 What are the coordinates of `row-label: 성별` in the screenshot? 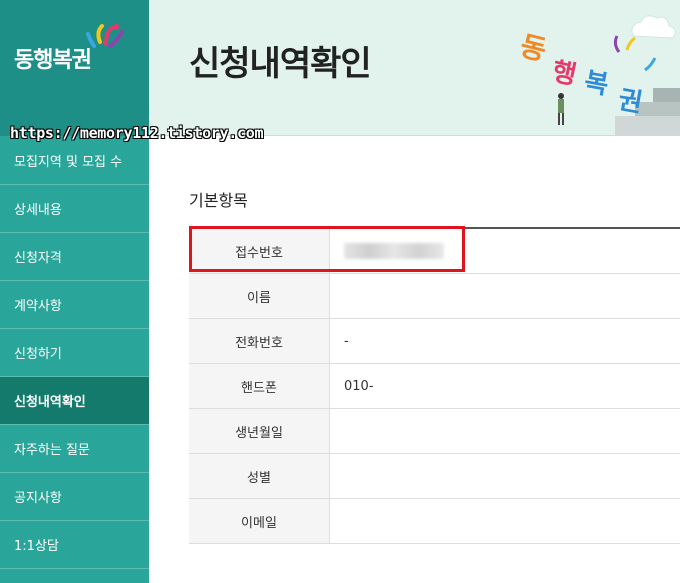 It's located at (259, 476).